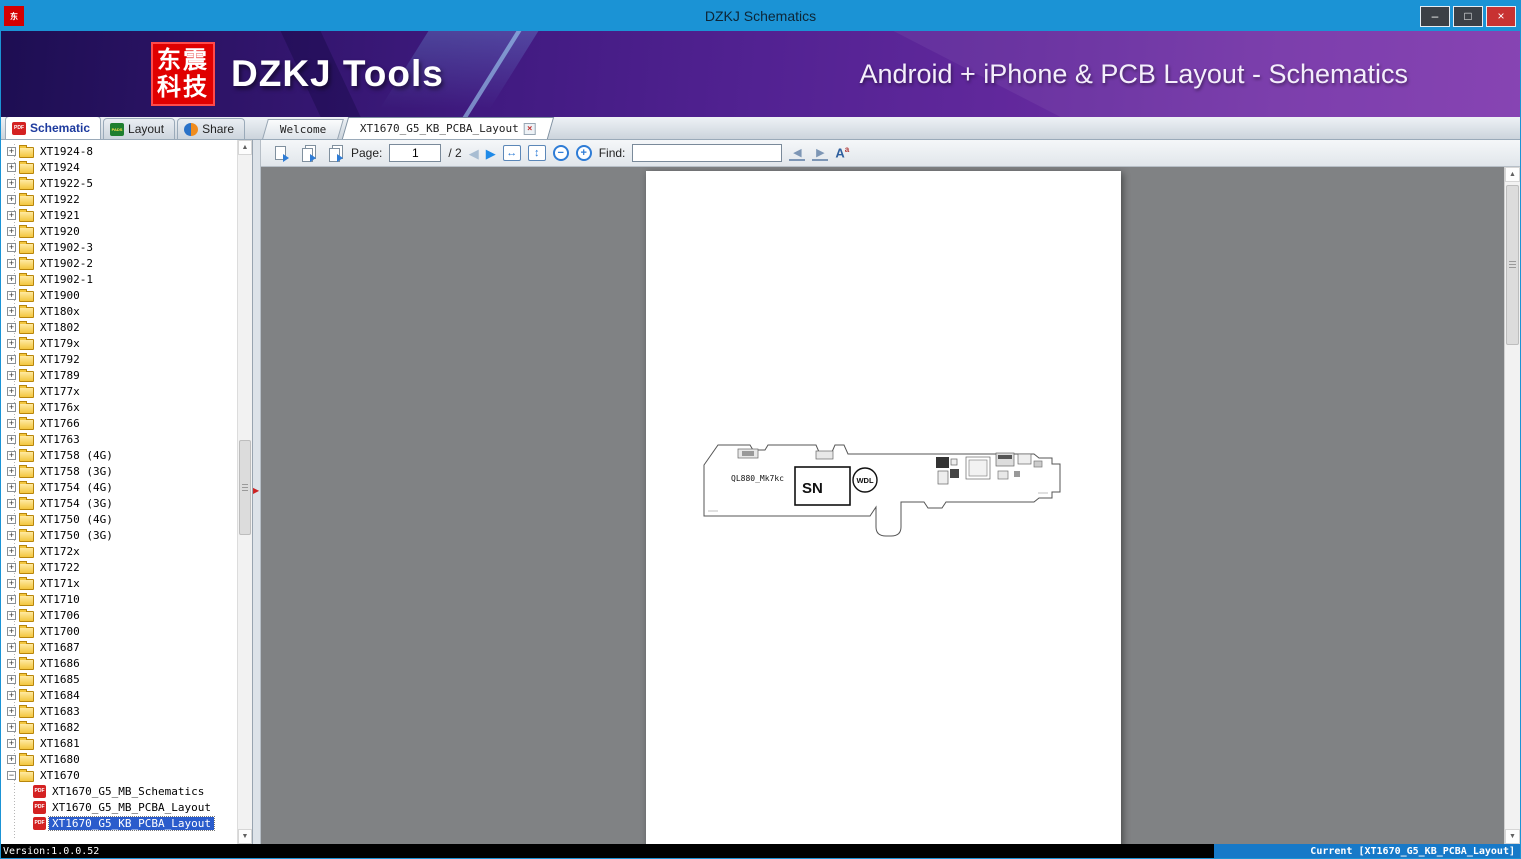 The width and height of the screenshot is (1521, 859). I want to click on tree-item: + XT1754 (3G), so click(120, 503).